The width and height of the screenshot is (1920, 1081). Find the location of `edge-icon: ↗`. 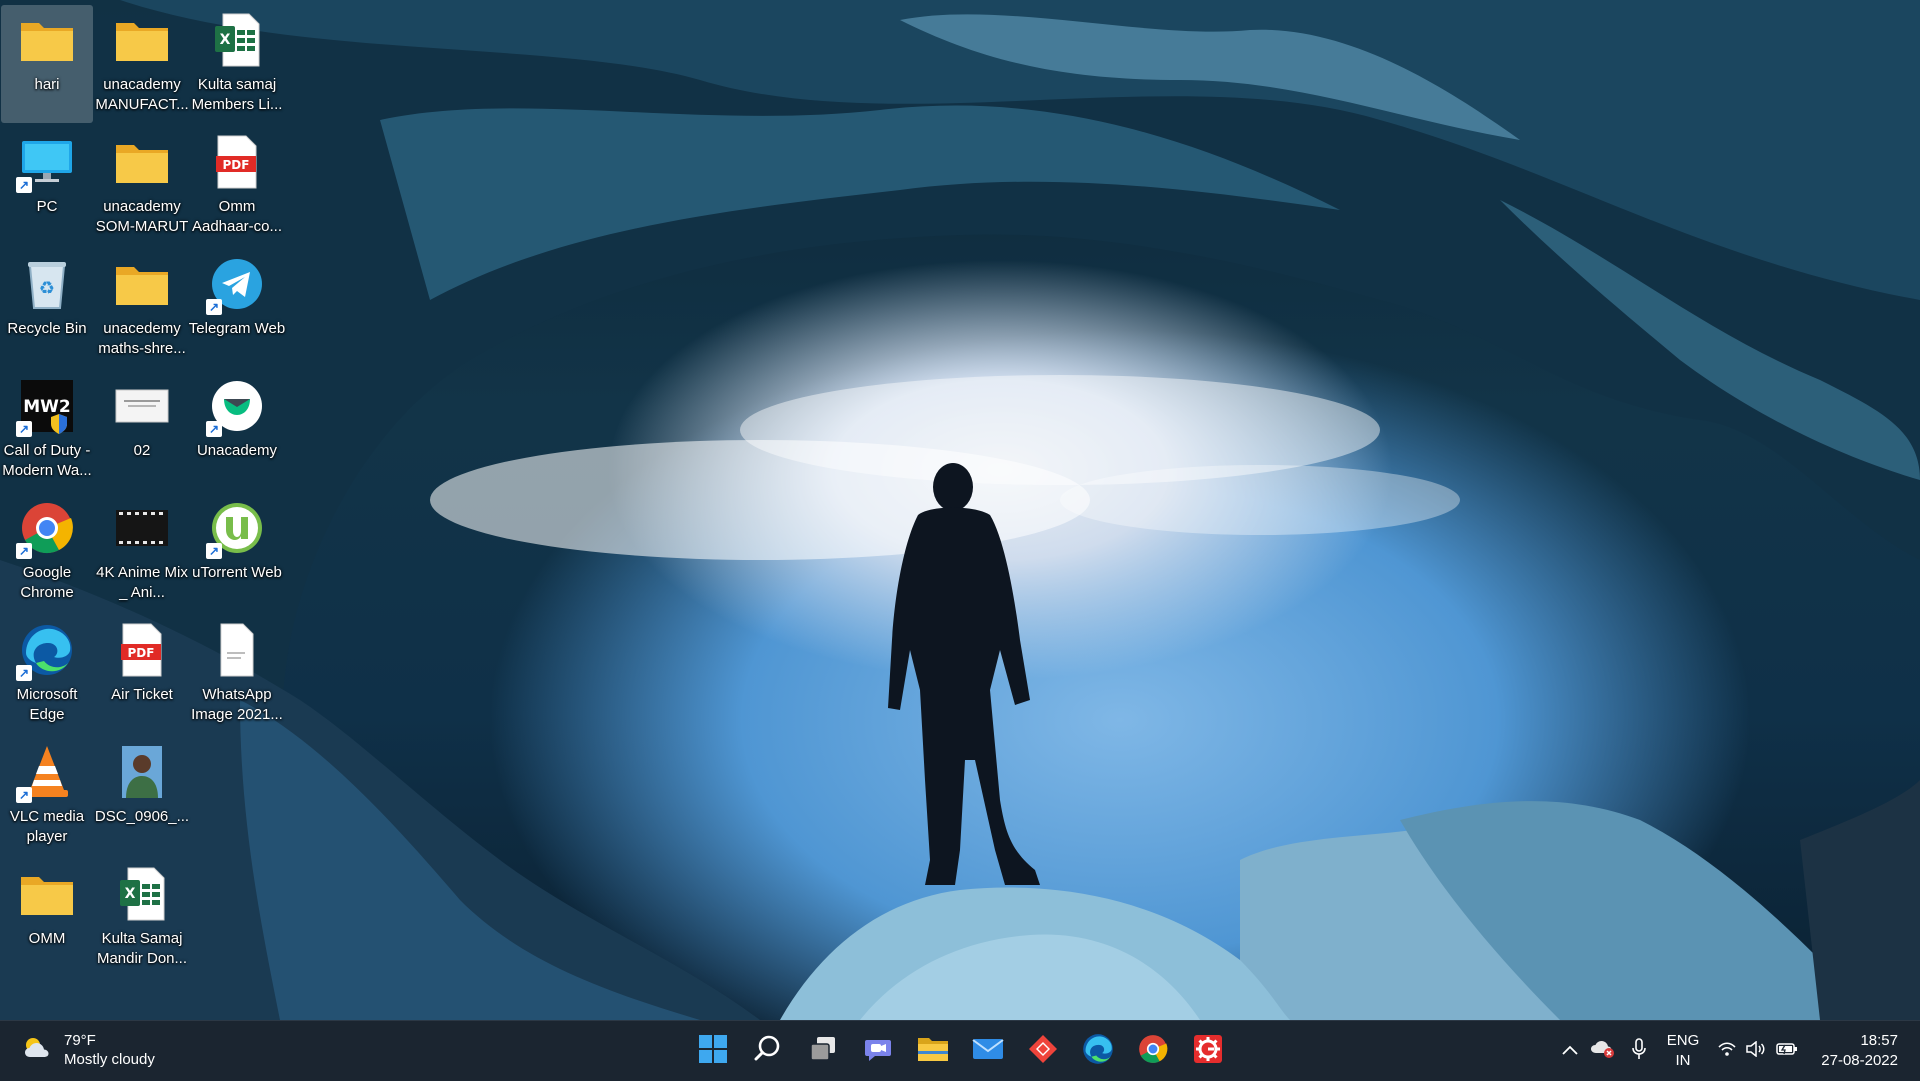

edge-icon: ↗ is located at coordinates (46, 651).